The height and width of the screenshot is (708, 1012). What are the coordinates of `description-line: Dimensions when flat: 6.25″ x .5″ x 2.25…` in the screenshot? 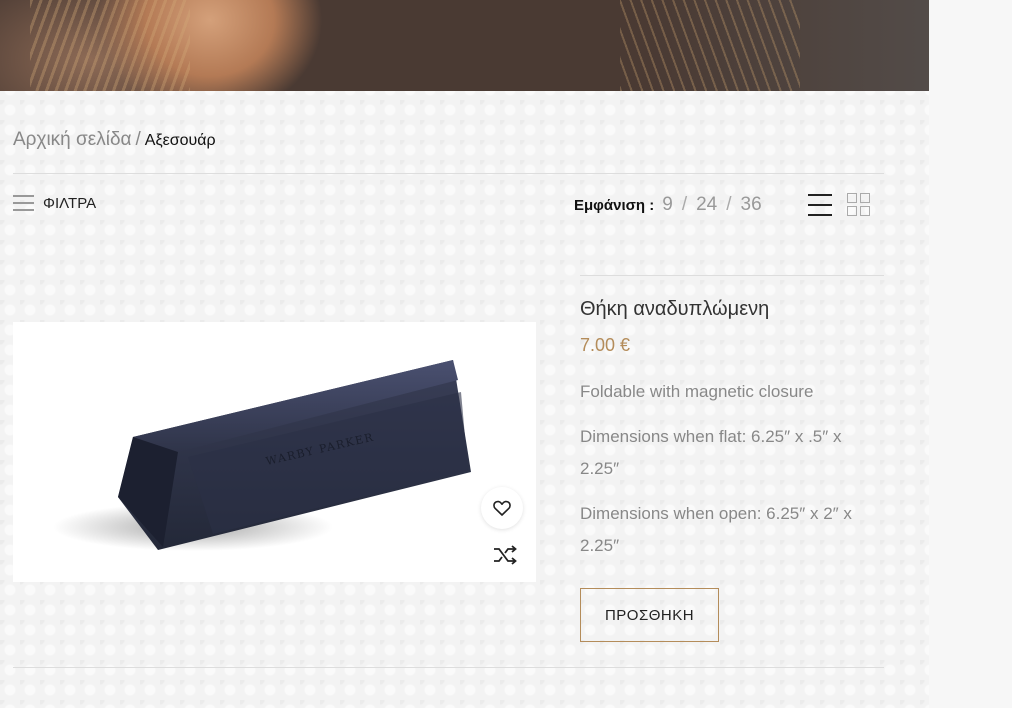 It's located at (711, 452).